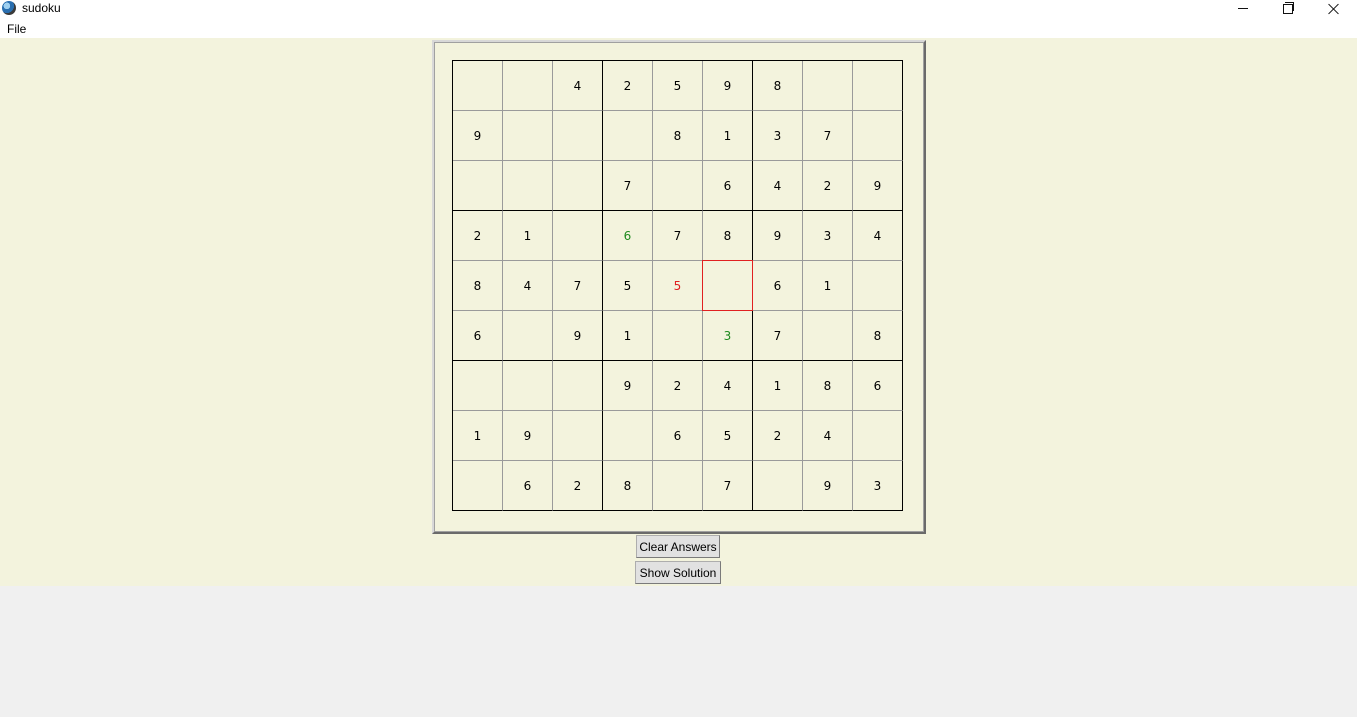 The width and height of the screenshot is (1357, 717). I want to click on restore-icon, so click(1288, 7).